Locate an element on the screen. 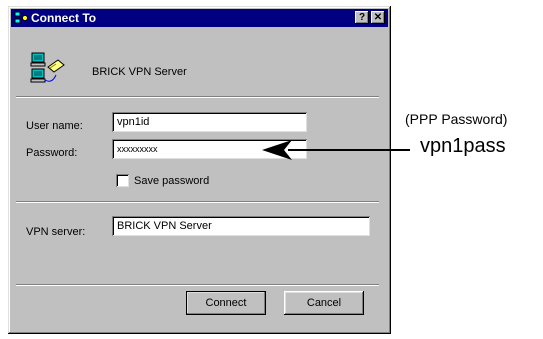  window-title: Connect To is located at coordinates (64, 18).